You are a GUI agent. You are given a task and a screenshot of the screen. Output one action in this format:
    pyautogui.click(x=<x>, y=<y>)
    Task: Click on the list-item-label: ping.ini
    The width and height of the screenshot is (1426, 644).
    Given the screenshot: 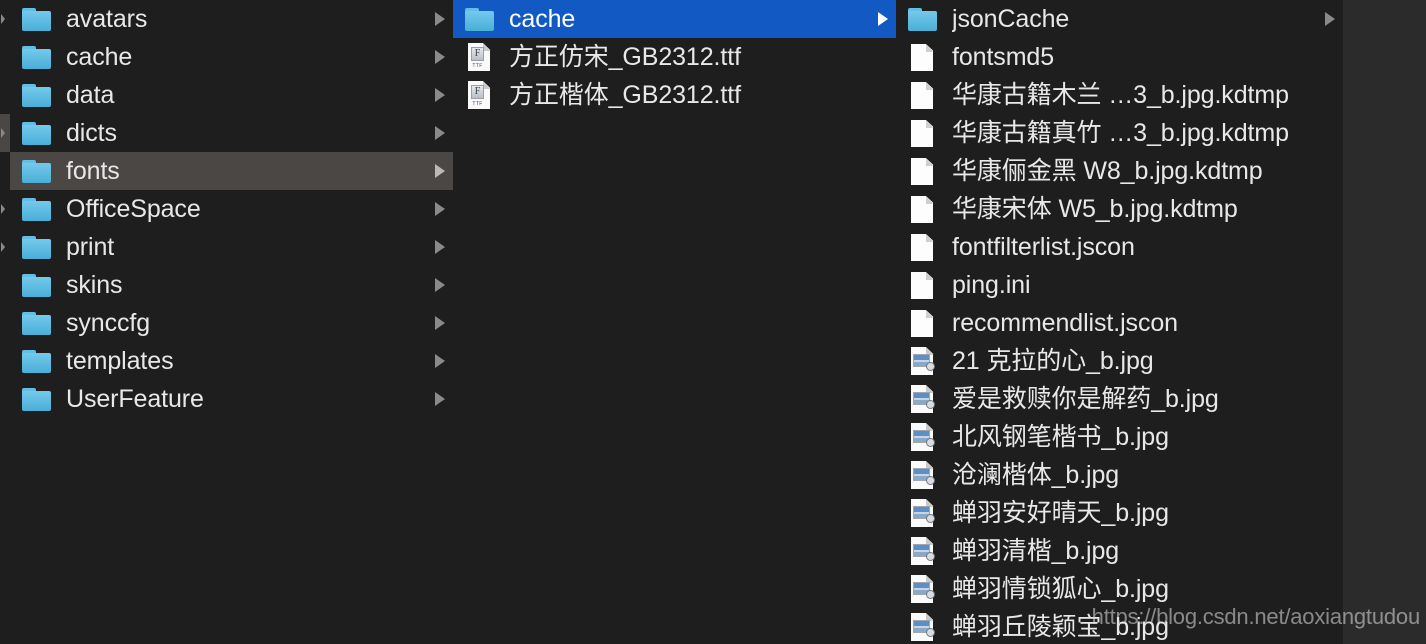 What is the action you would take?
    pyautogui.click(x=991, y=285)
    